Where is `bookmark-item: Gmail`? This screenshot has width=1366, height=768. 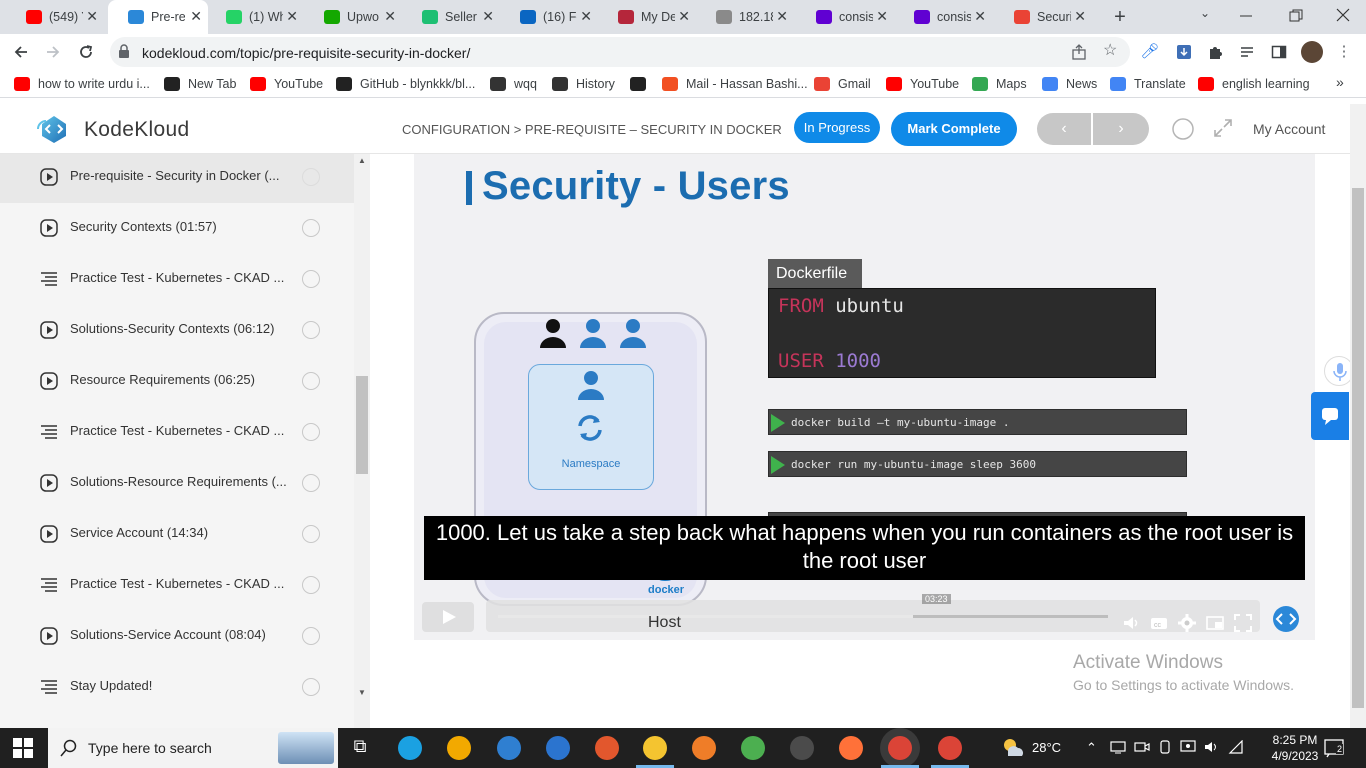
bookmark-item: Gmail is located at coordinates (842, 84).